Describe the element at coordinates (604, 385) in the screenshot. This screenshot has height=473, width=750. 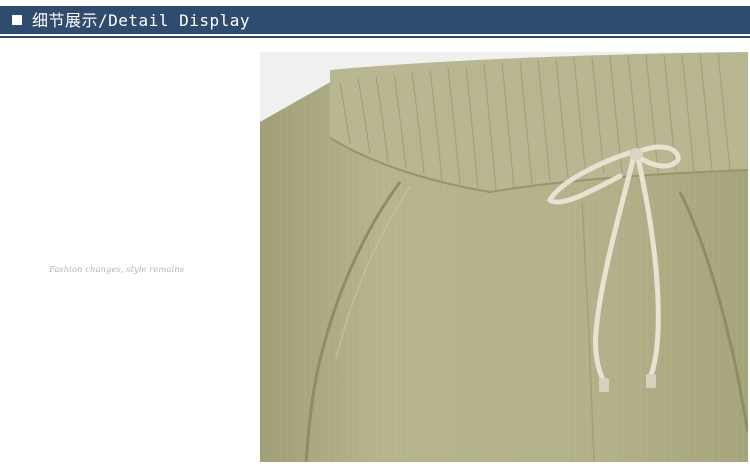
I see `drawstring-tip-left` at that location.